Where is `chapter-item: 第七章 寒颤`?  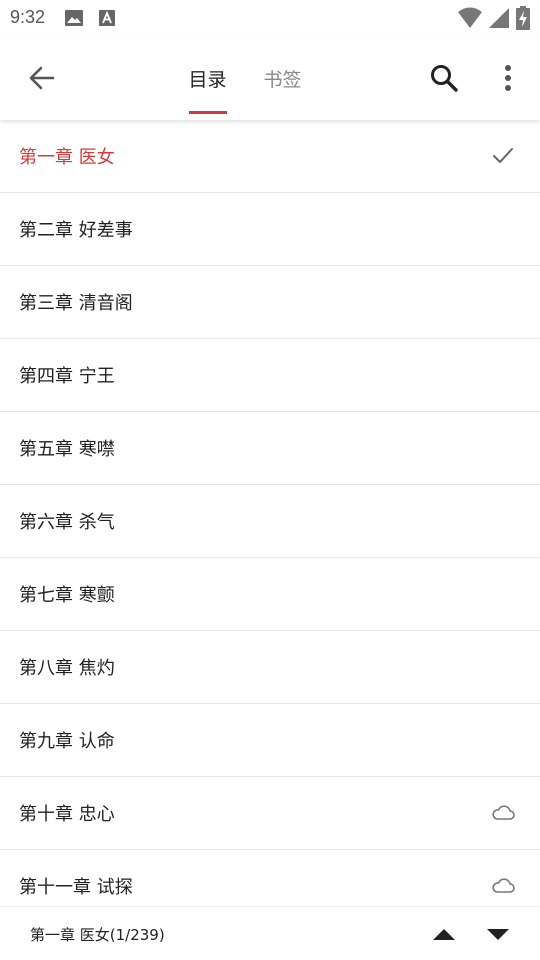 chapter-item: 第七章 寒颤 is located at coordinates (270, 594).